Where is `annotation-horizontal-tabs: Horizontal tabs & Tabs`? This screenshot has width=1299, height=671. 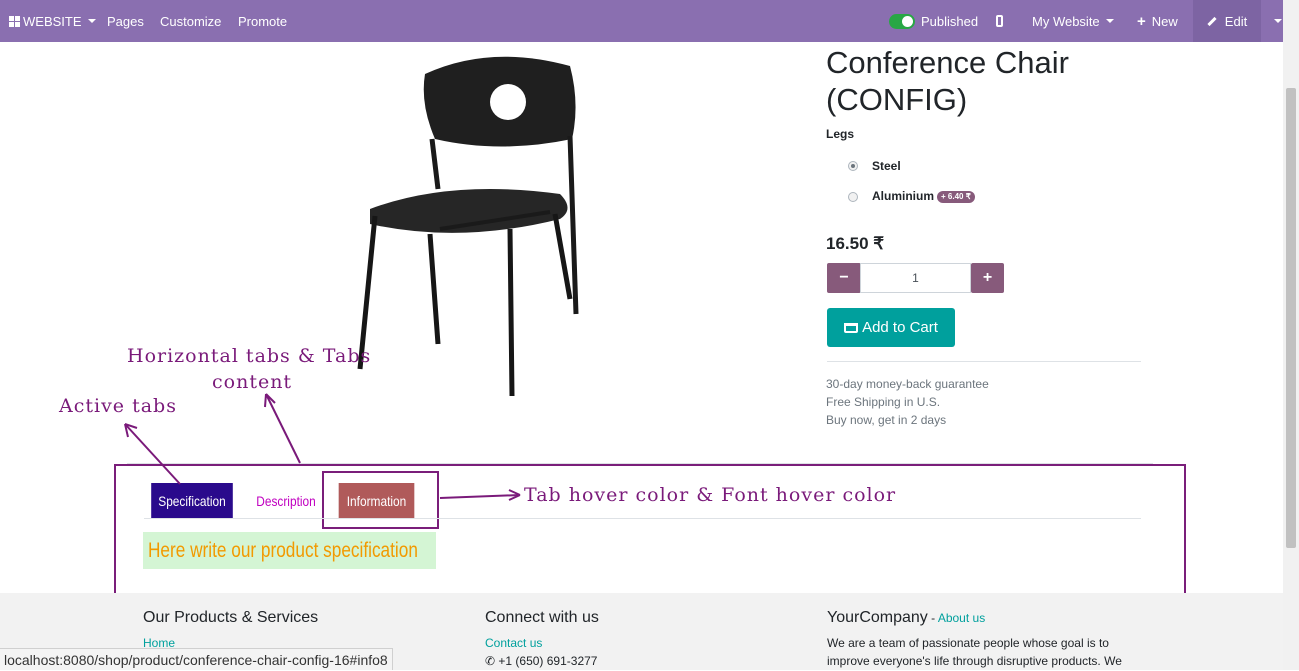
annotation-horizontal-tabs: Horizontal tabs & Tabs is located at coordinates (249, 356).